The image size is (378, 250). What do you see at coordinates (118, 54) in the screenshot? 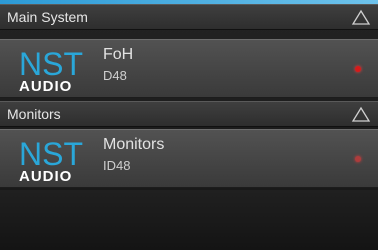
I see `device-name: FoH` at bounding box center [118, 54].